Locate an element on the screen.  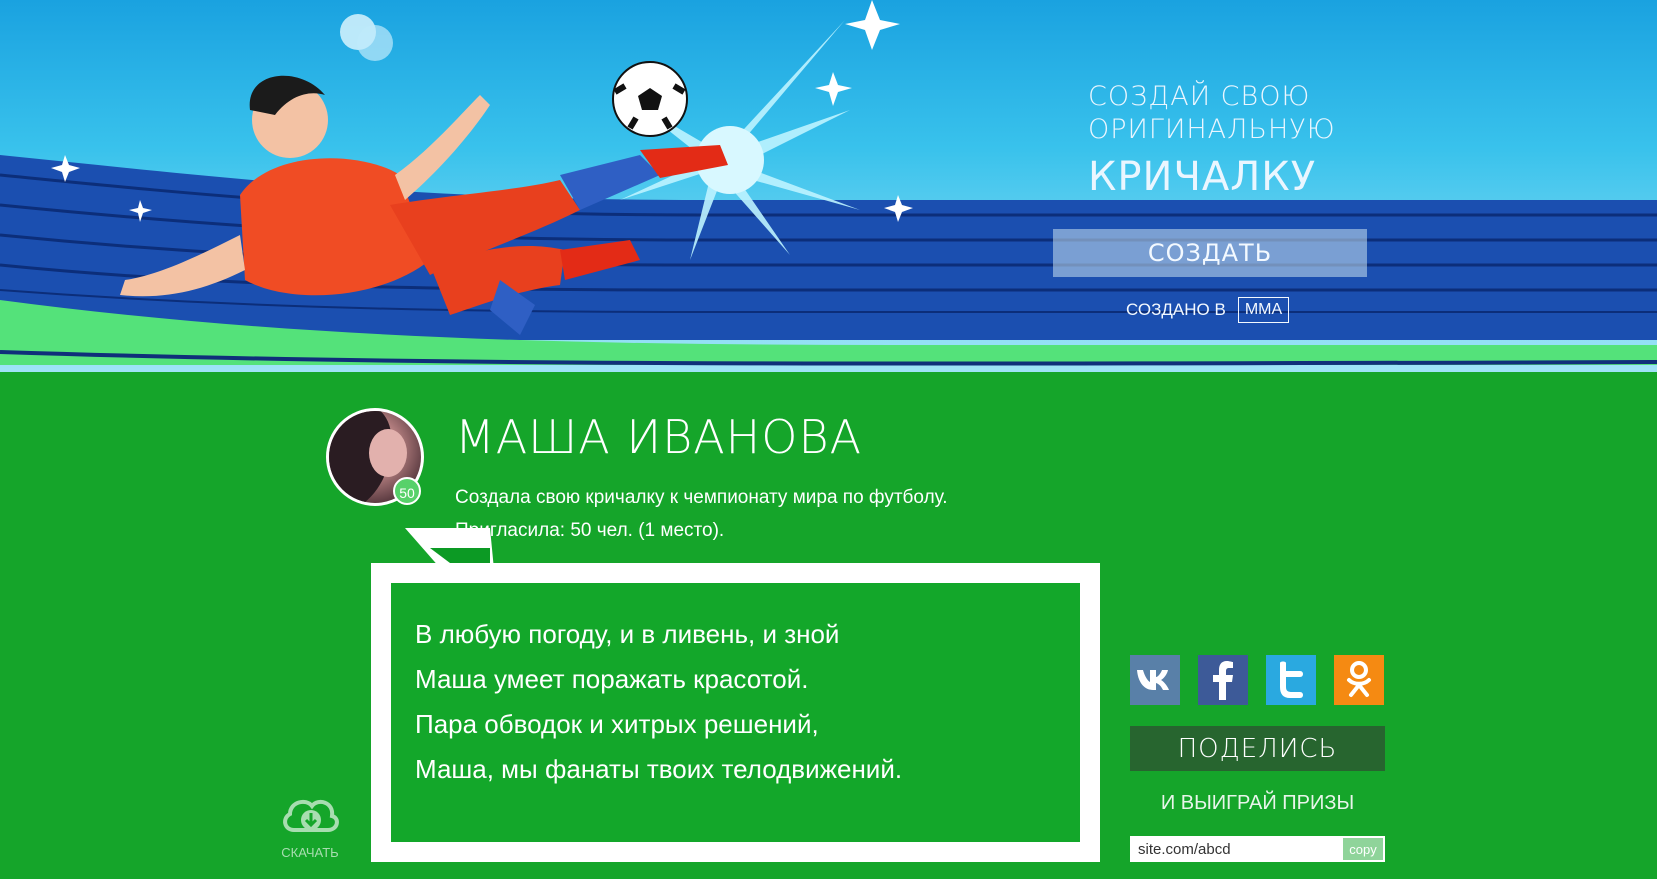
share-vk-button is located at coordinates (1155, 680).